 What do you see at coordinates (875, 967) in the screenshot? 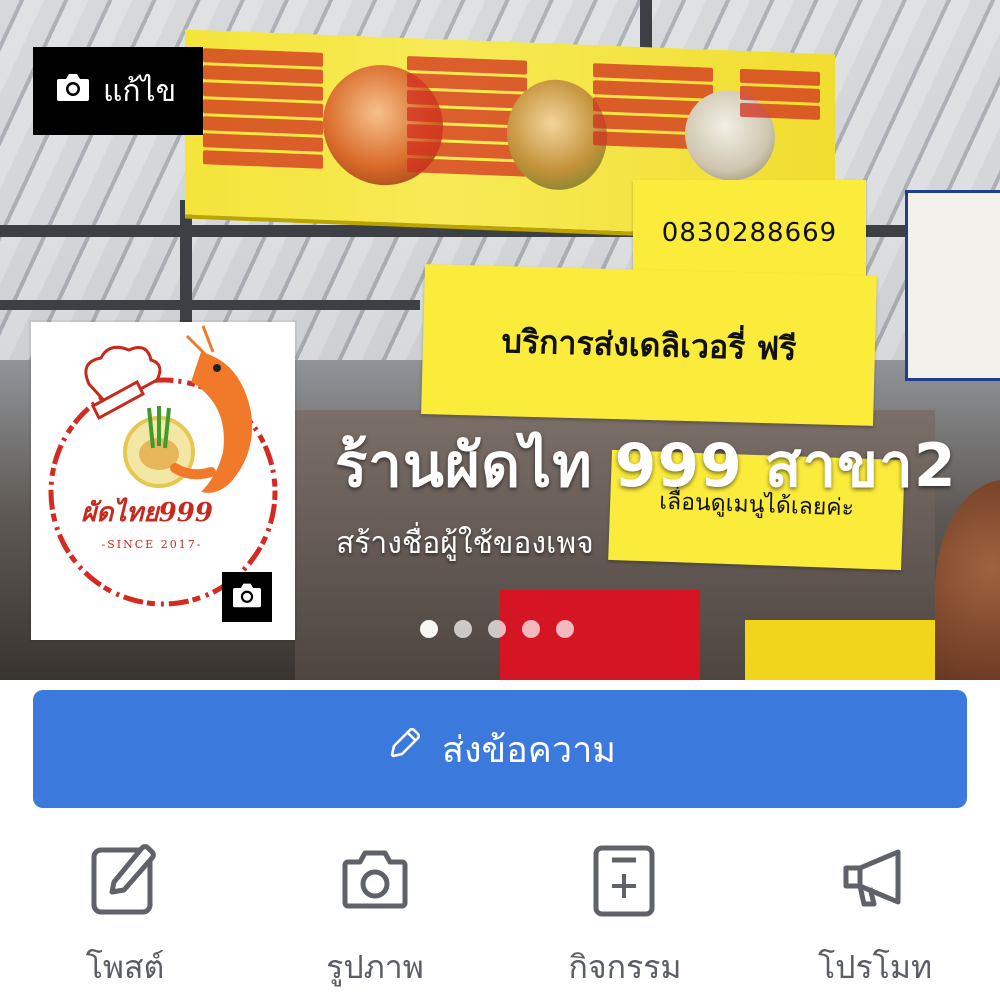
I see `promote-action-label: โปรโมท` at bounding box center [875, 967].